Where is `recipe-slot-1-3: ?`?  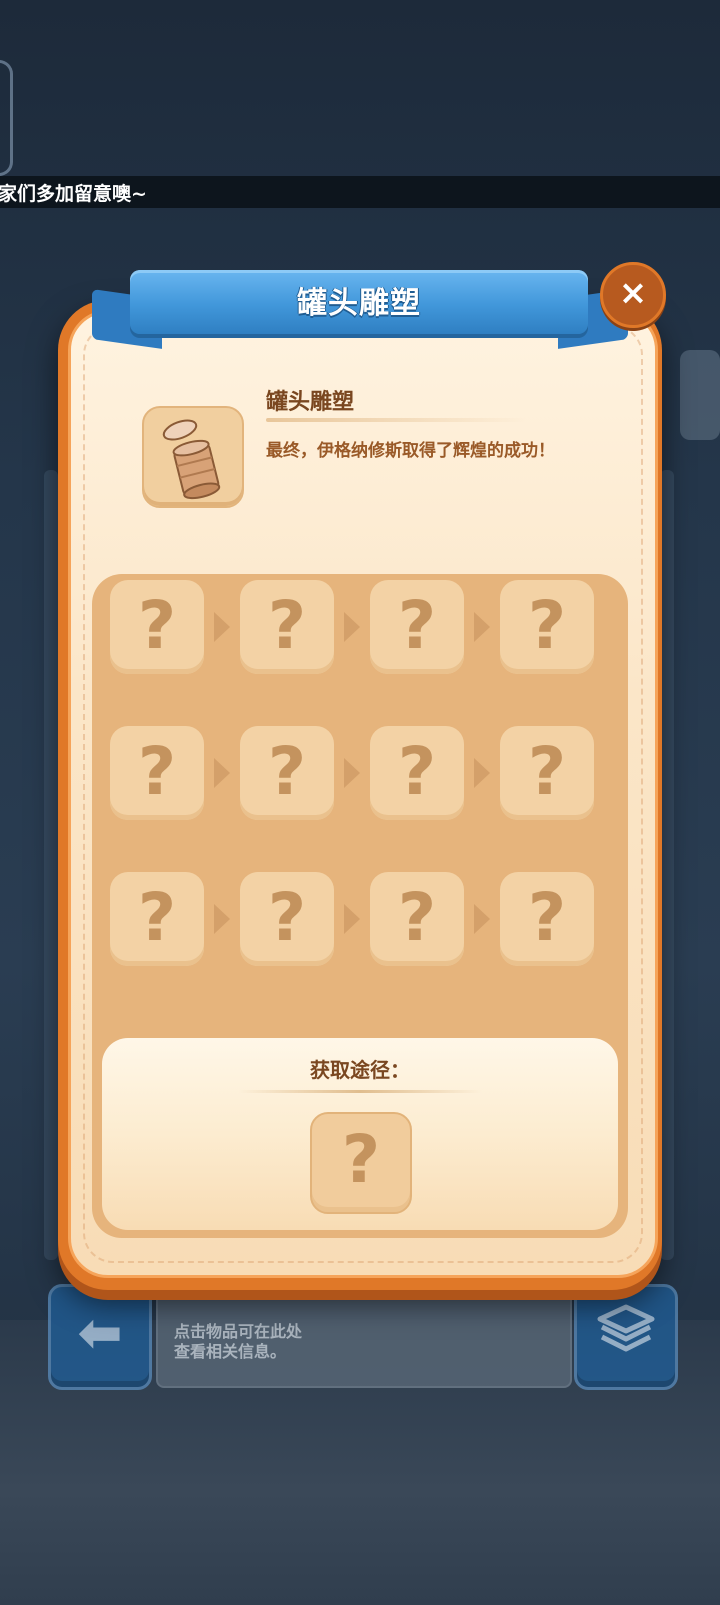 recipe-slot-1-3: ? is located at coordinates (417, 627).